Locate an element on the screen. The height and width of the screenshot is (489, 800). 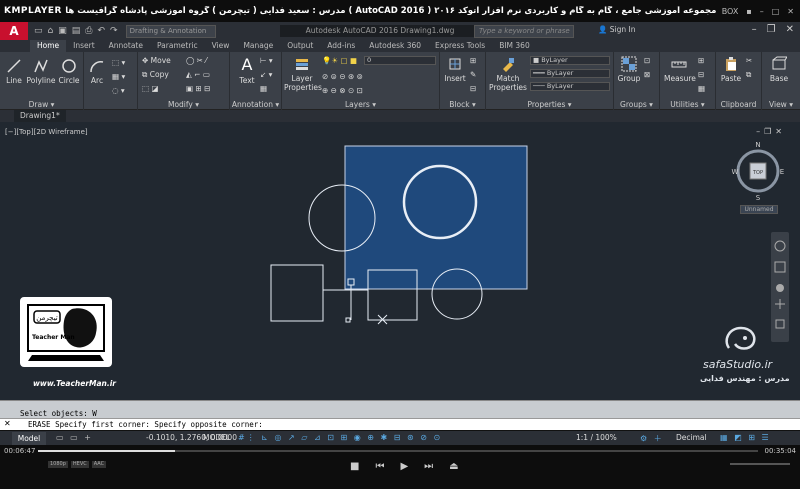
stop-icon: ■ is located at coordinates (354, 466).